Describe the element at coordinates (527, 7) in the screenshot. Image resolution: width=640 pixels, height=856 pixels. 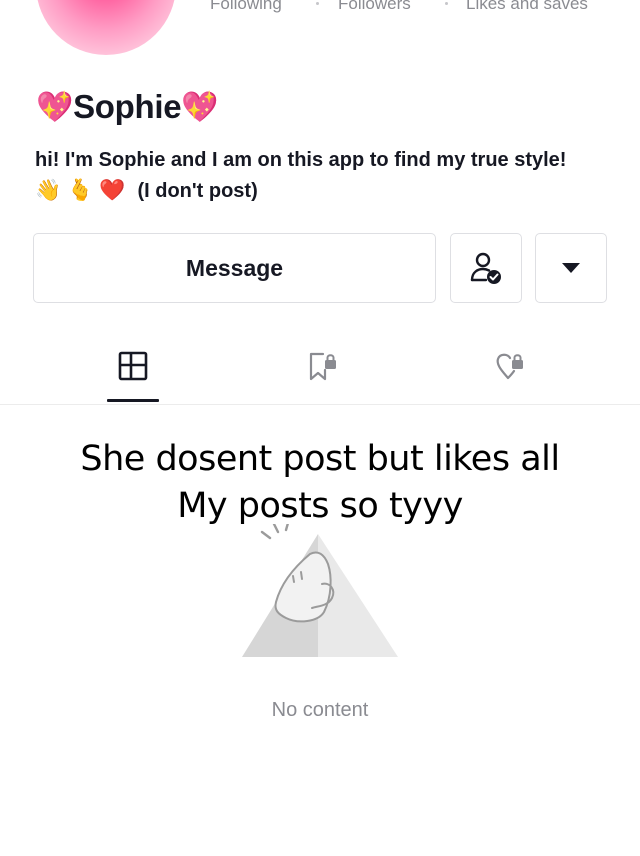
I see `stat-likes-label: Likes and saves` at that location.